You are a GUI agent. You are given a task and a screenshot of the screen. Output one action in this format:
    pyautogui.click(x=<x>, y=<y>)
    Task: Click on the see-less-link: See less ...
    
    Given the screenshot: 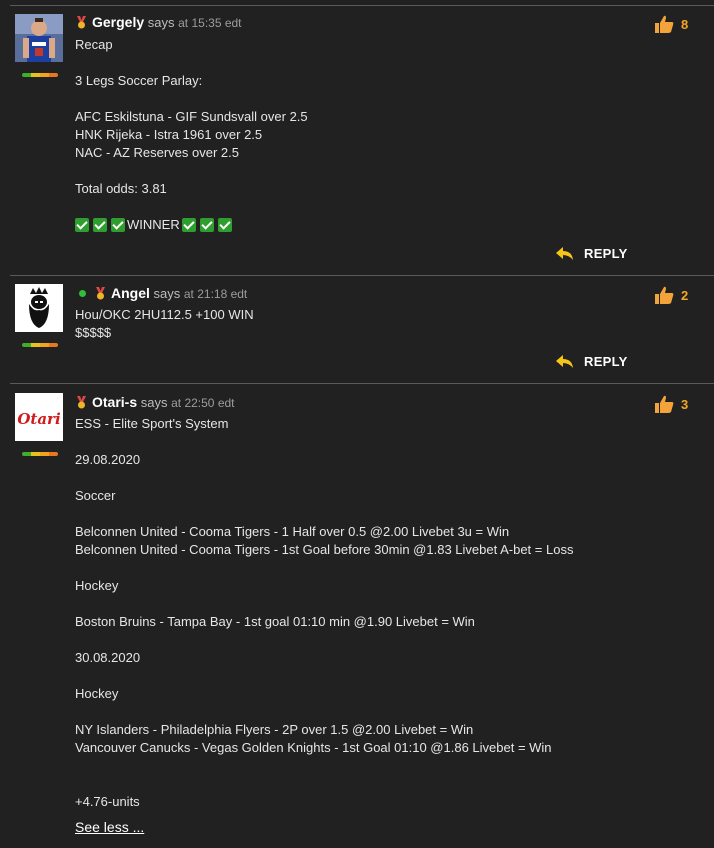 What is the action you would take?
    pyautogui.click(x=109, y=827)
    